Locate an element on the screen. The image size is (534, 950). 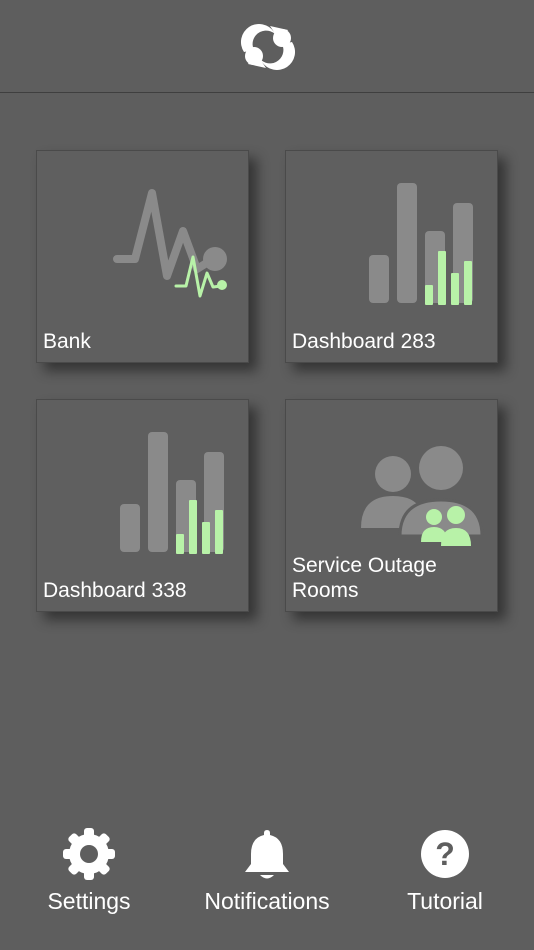
tile-label: Dashboard 283 is located at coordinates (364, 341).